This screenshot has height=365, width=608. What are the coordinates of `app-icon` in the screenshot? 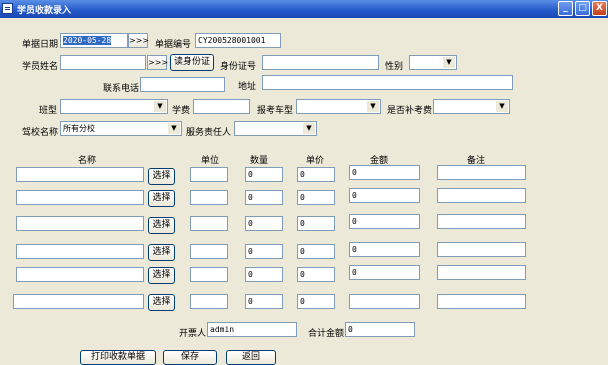 It's located at (7, 8).